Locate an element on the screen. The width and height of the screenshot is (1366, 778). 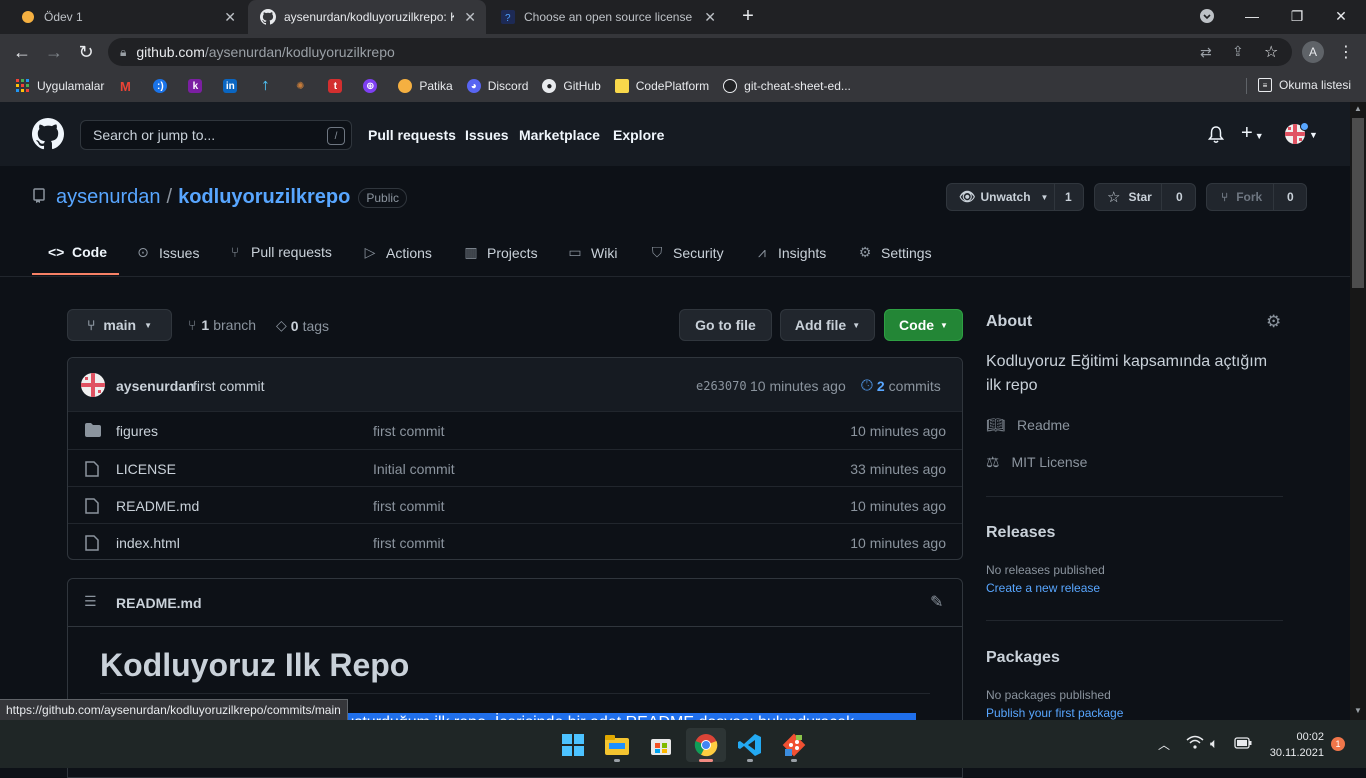
commits-link: 🕓︎ 2 commits is located at coordinates (901, 385).